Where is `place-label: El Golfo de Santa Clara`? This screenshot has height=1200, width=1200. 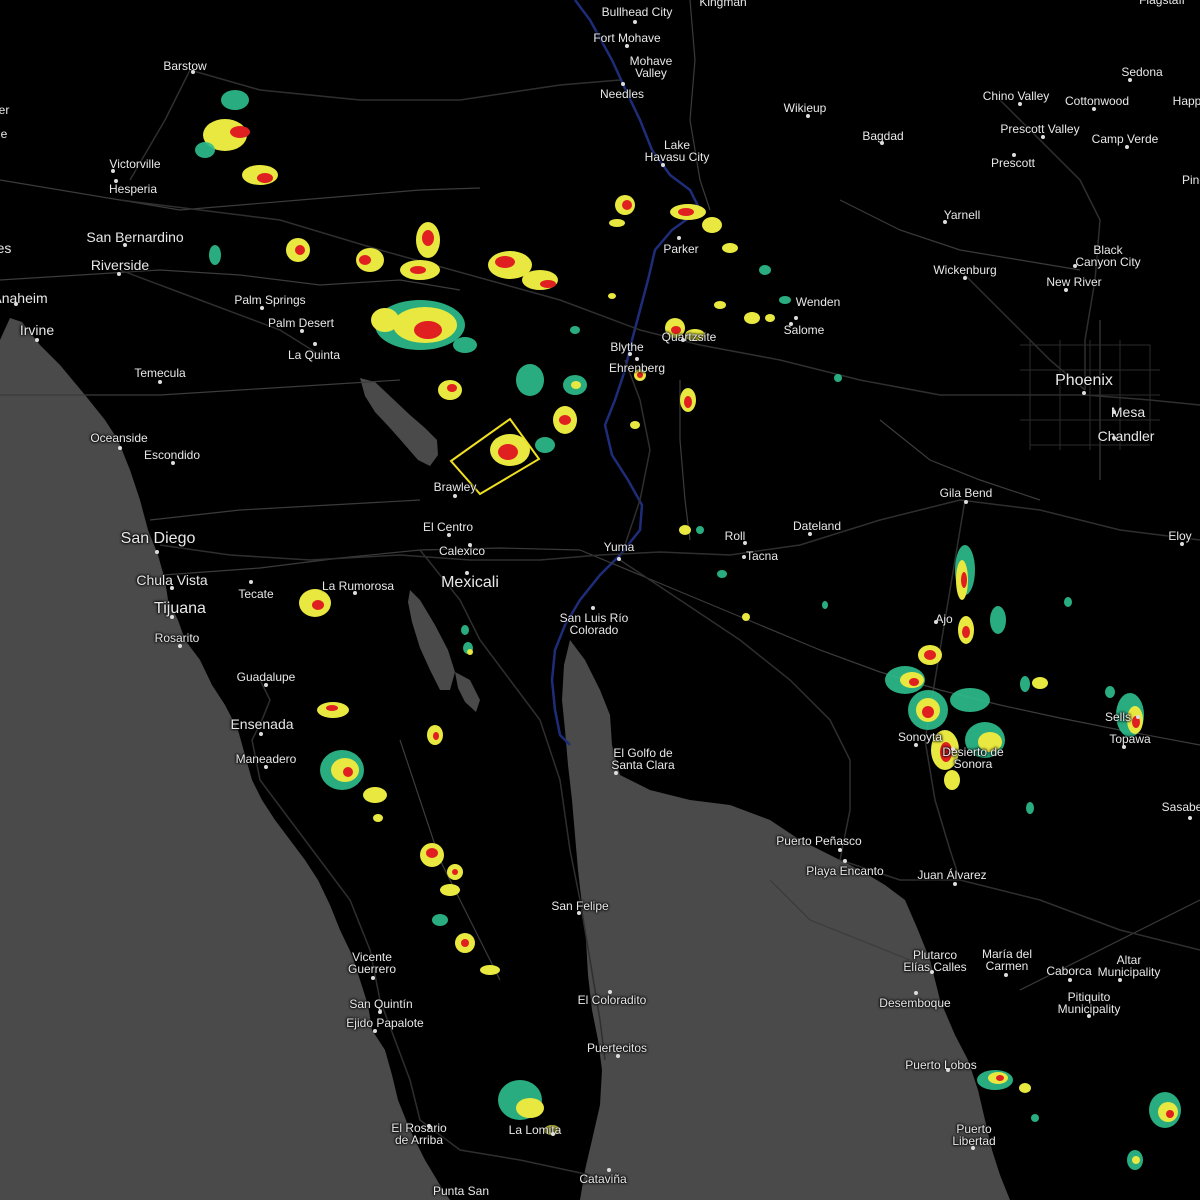 place-label: El Golfo de Santa Clara is located at coordinates (643, 759).